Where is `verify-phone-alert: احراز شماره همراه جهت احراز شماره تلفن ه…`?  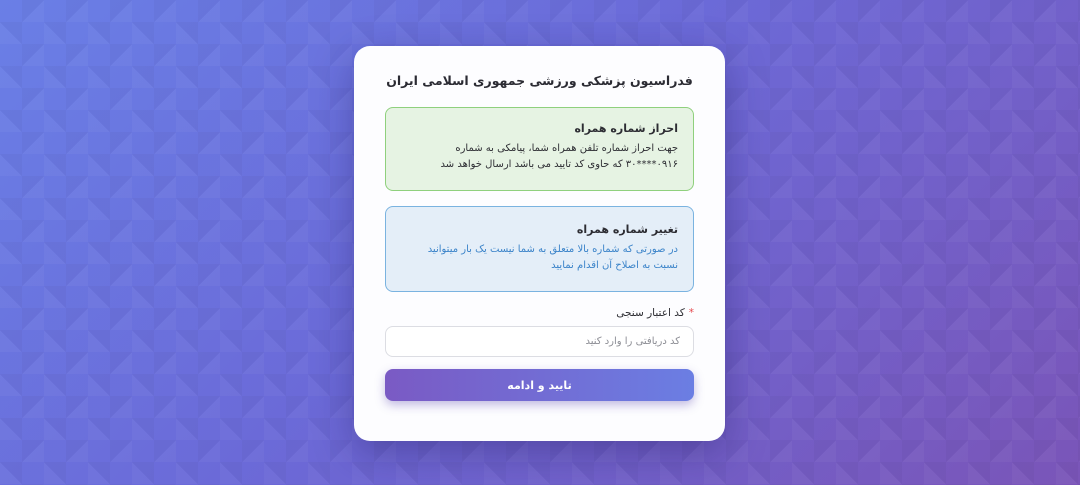 verify-phone-alert: احراز شماره همراه جهت احراز شماره تلفن ه… is located at coordinates (539, 149).